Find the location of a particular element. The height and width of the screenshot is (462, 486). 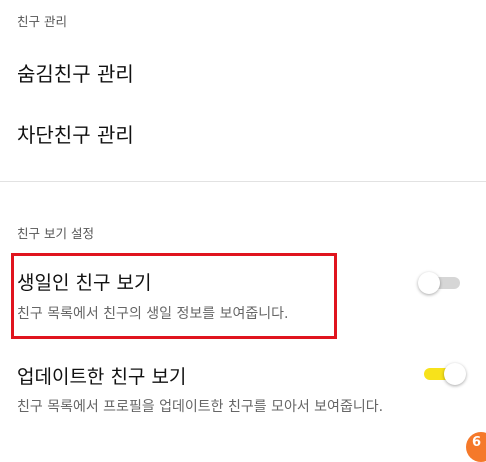

birthday-friends-description: 친구 목록에서 친구의 생일 정보를 보여줍니다. is located at coordinates (153, 314).